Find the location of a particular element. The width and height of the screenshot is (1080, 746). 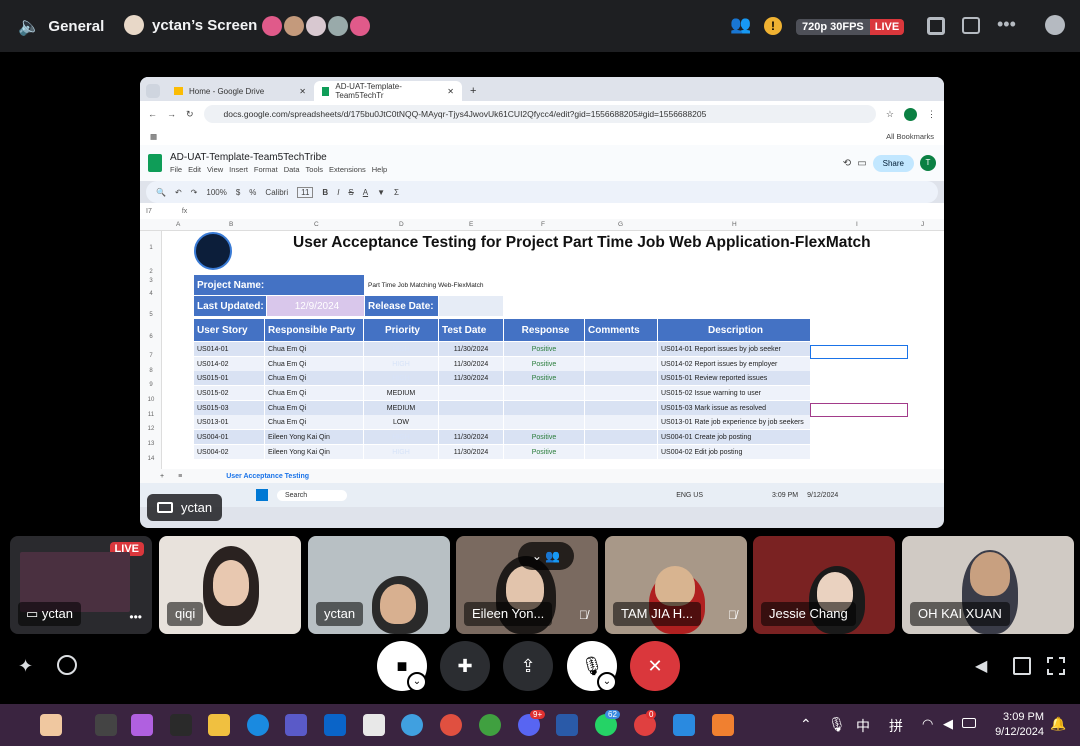

header-responsible-party: Responsible Party is located at coordinates (314, 330).